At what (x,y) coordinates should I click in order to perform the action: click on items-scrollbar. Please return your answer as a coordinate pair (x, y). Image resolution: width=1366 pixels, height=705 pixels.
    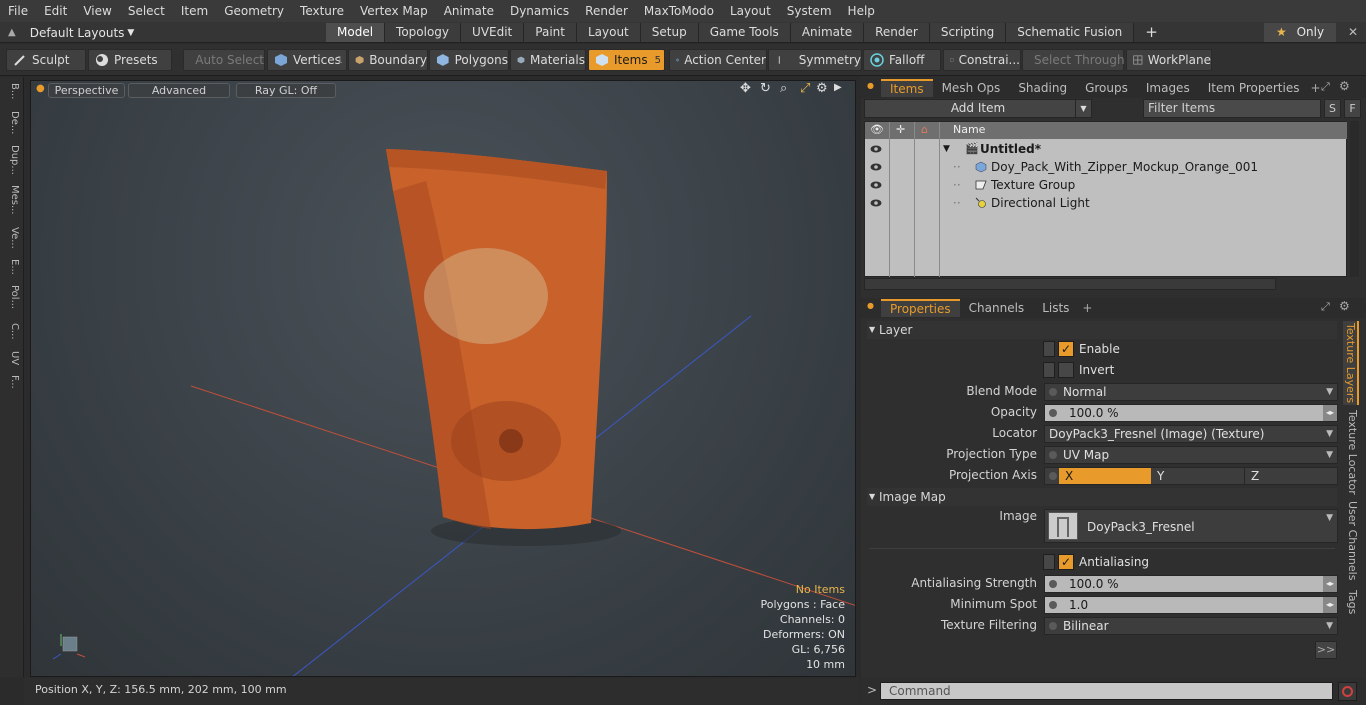
    Looking at the image, I should click on (1354, 199).